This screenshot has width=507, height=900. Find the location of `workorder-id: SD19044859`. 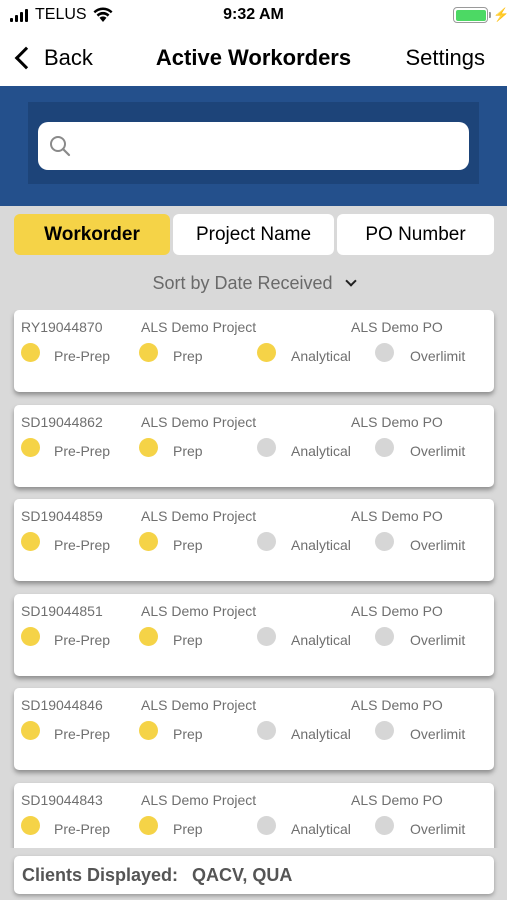

workorder-id: SD19044859 is located at coordinates (62, 516).